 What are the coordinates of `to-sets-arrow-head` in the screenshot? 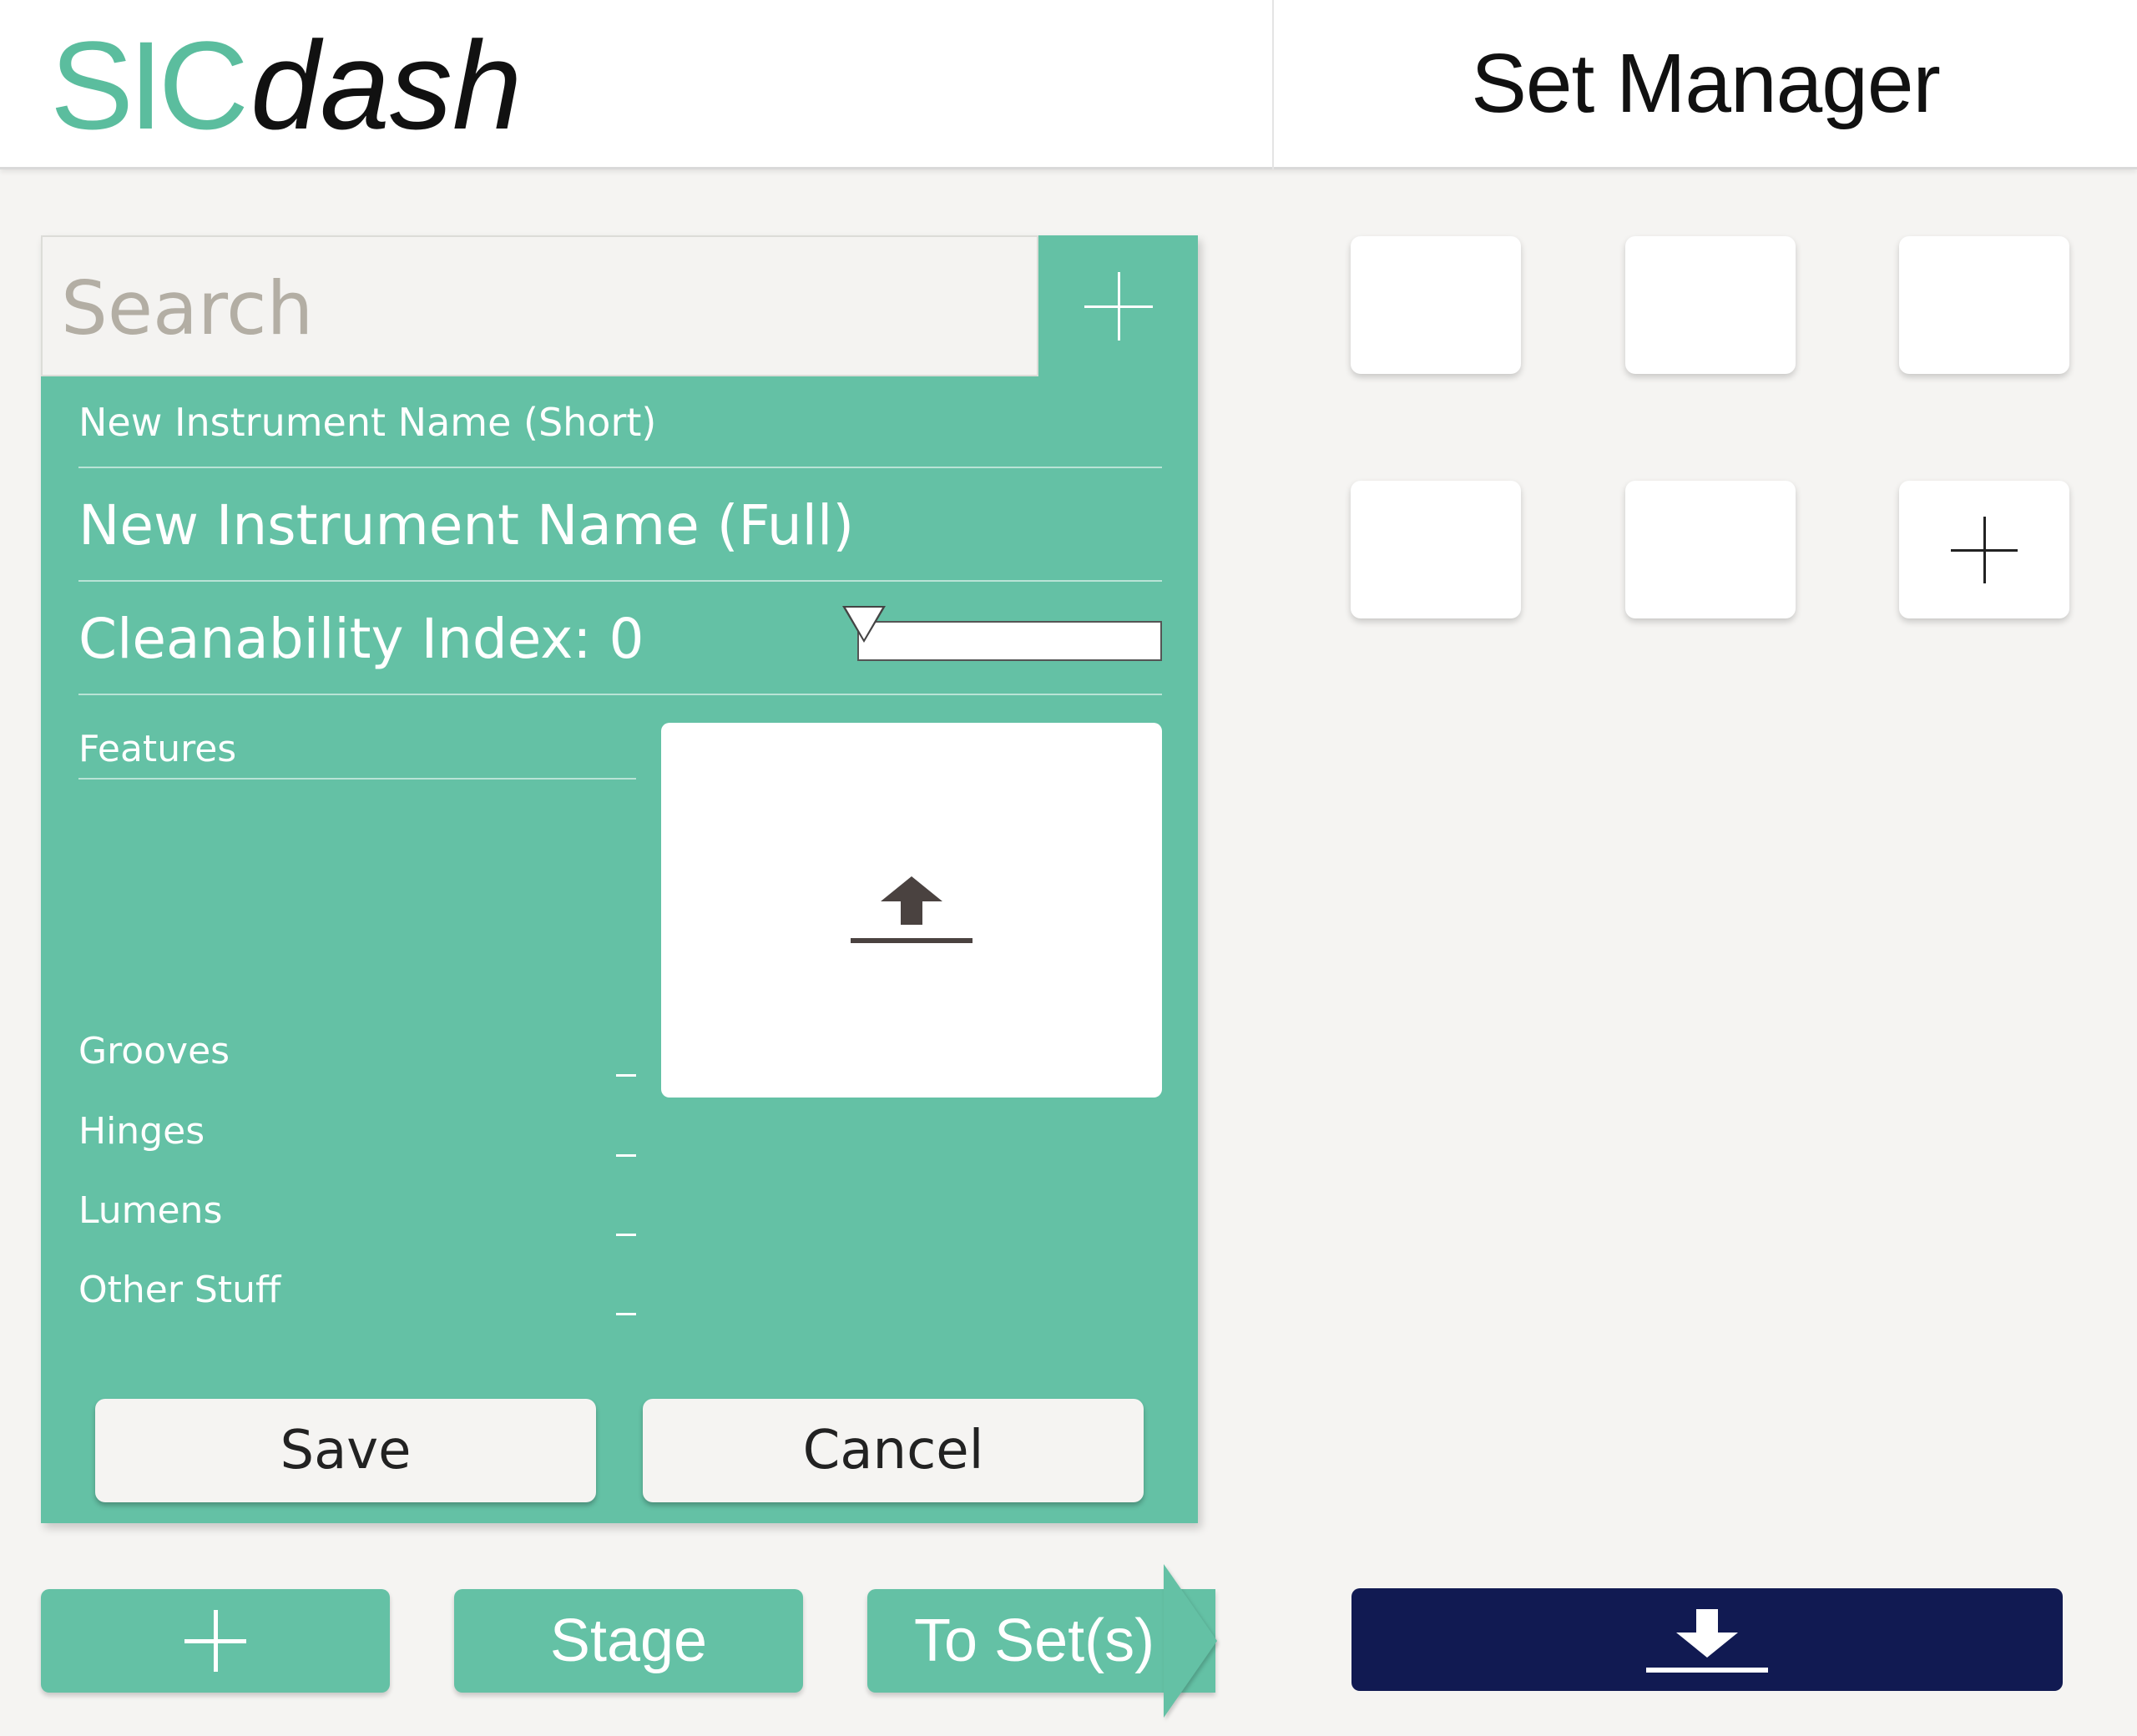 It's located at (1190, 1641).